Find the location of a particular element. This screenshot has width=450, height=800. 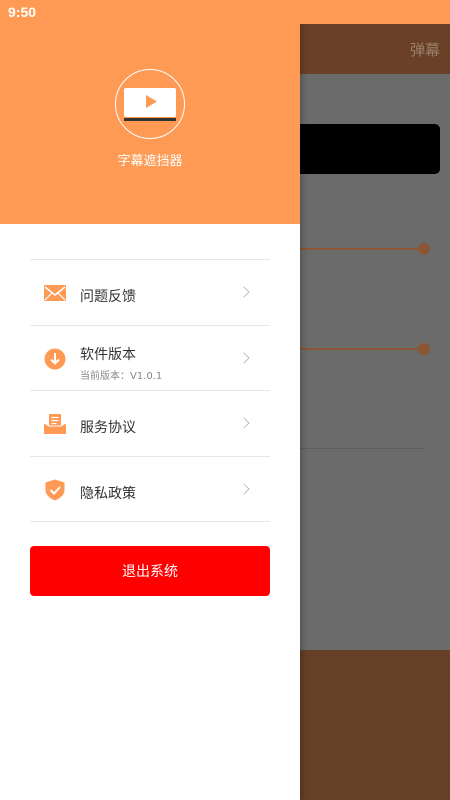

version-text: 当前版本：V1.0.1 is located at coordinates (121, 376).